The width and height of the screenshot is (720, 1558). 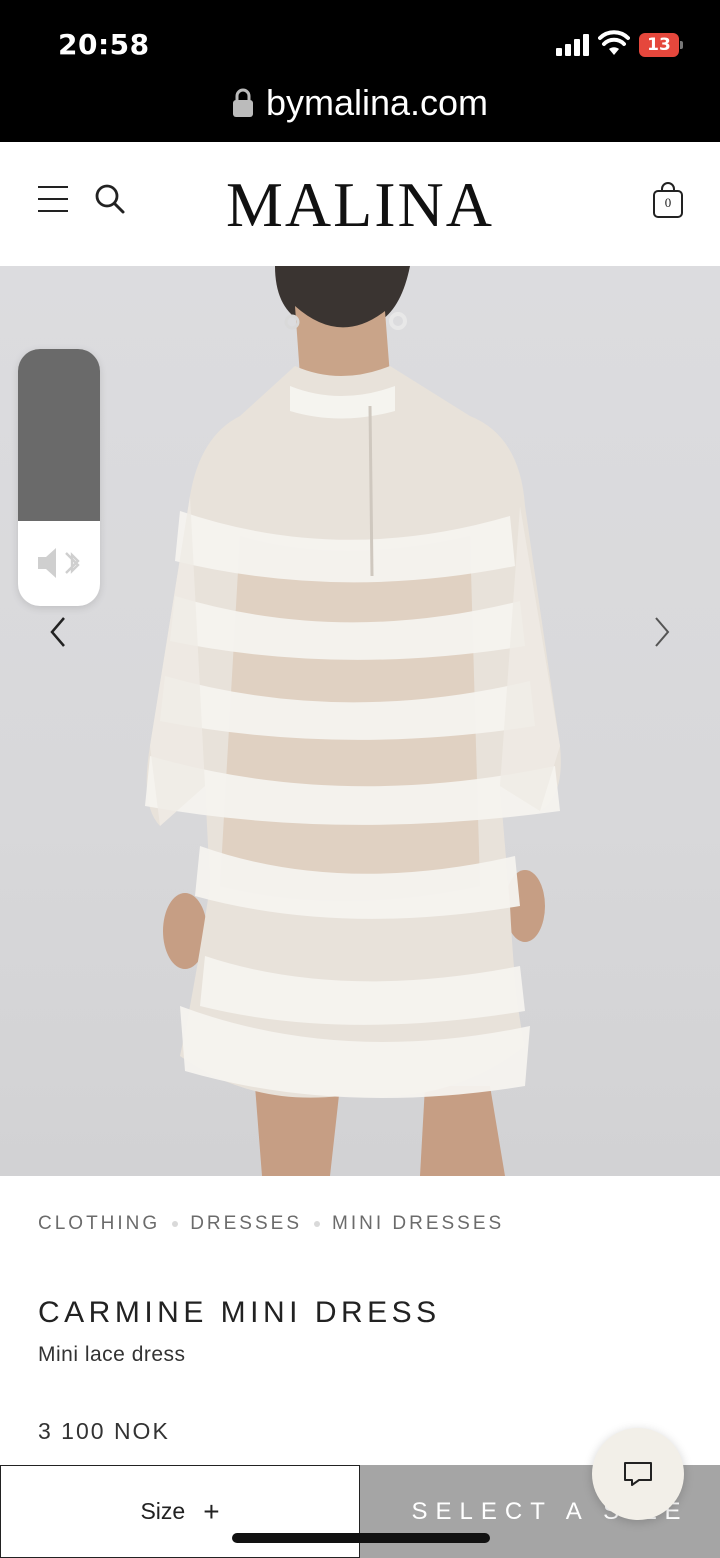 What do you see at coordinates (360, 71) in the screenshot?
I see `status-bar: 20:58 13 bymalina.com` at bounding box center [360, 71].